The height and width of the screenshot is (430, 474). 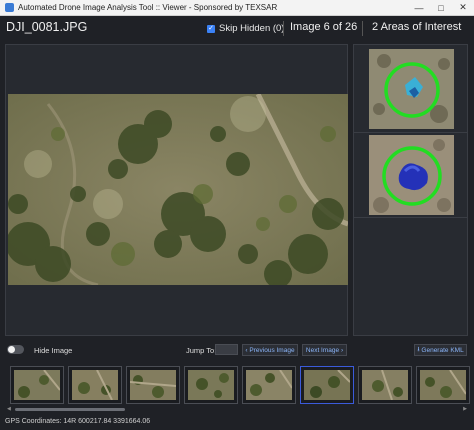 I want to click on close-icon: ✕, so click(x=463, y=7).